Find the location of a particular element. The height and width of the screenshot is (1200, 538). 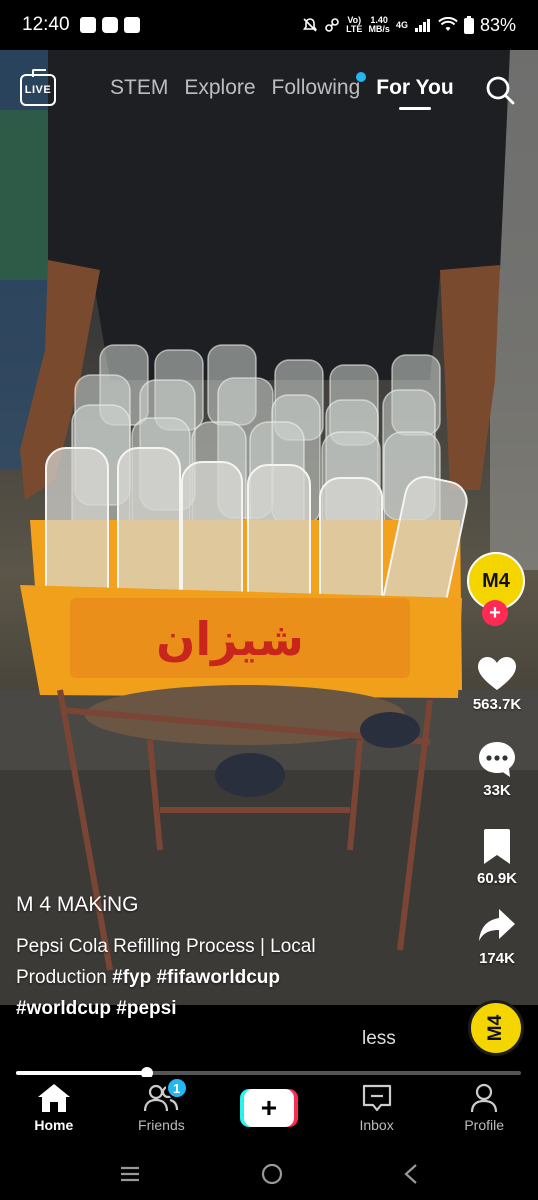

nav-friends-label: Friends is located at coordinates (161, 1125).